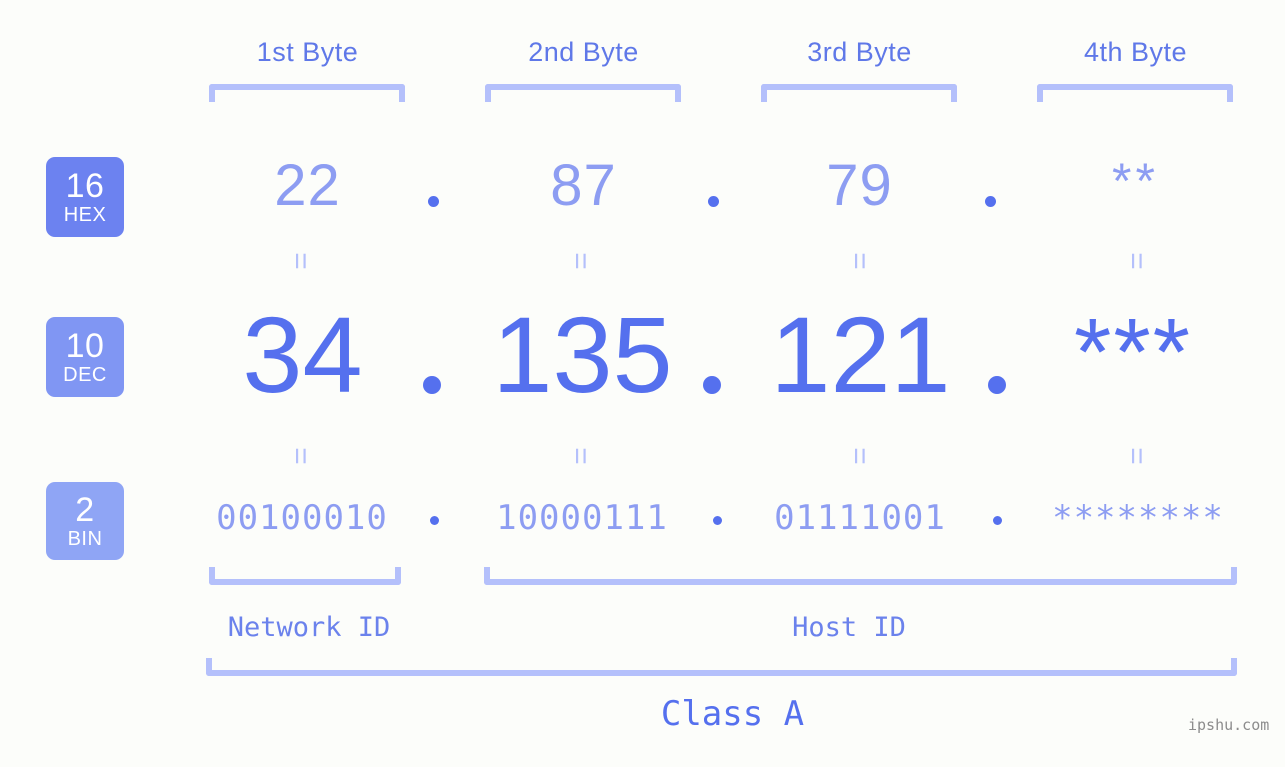 The height and width of the screenshot is (767, 1285). Describe the element at coordinates (302, 518) in the screenshot. I see `bin-byte-value-1: 00100010` at that location.